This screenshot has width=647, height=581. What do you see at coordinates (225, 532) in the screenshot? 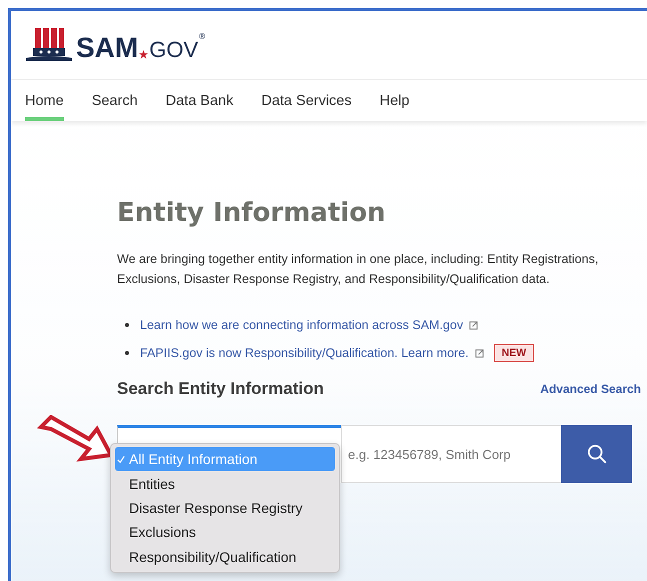
I see `menu-item: Exclusions` at bounding box center [225, 532].